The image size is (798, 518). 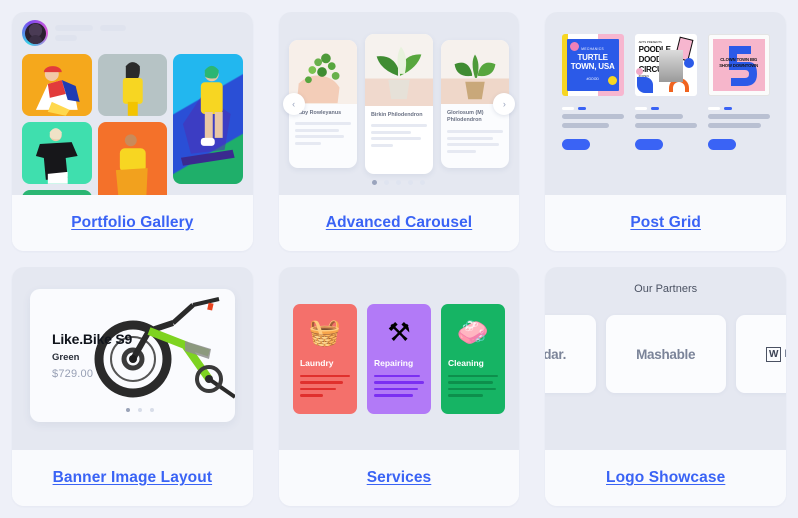 I want to click on banner-text: Like.Bike S9 Green $729.00, so click(x=81, y=355).